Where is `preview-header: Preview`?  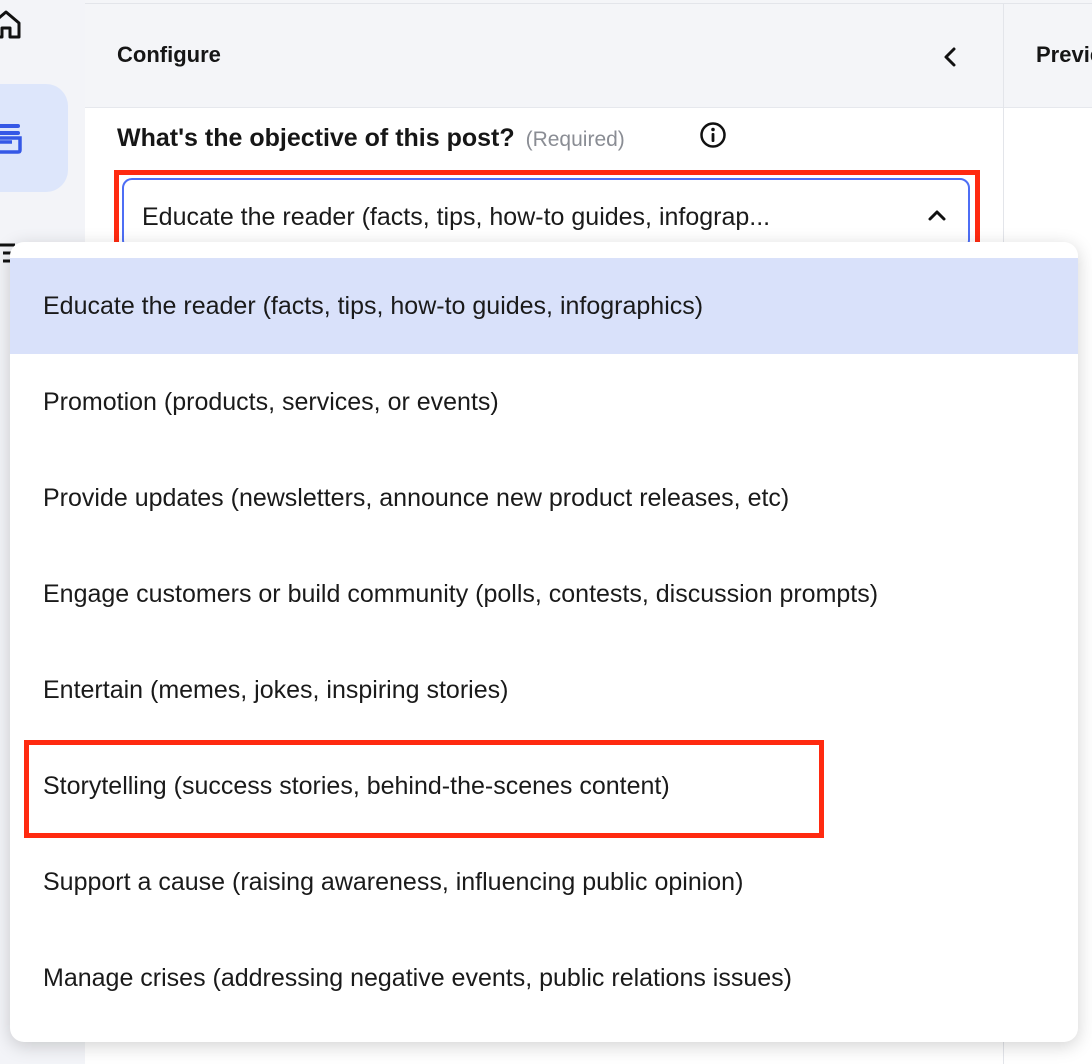
preview-header: Preview is located at coordinates (1048, 56).